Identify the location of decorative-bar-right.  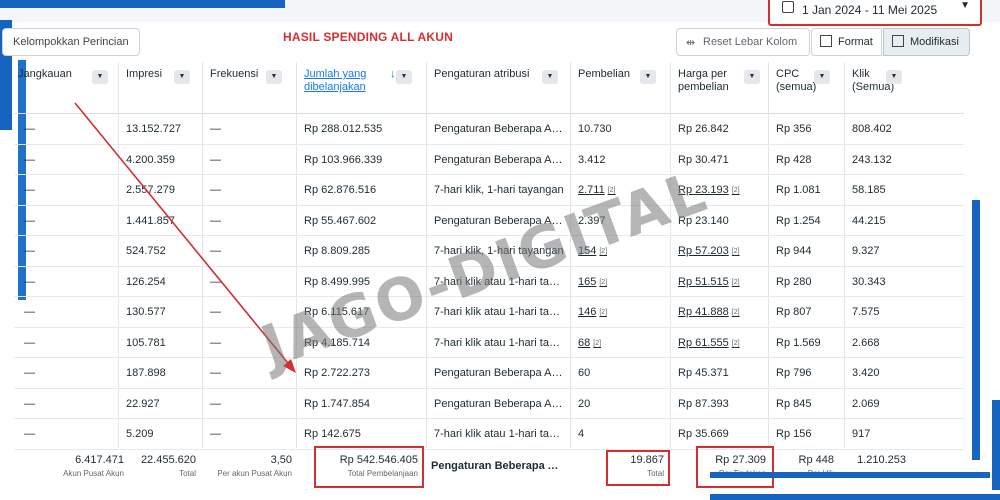
(976, 330).